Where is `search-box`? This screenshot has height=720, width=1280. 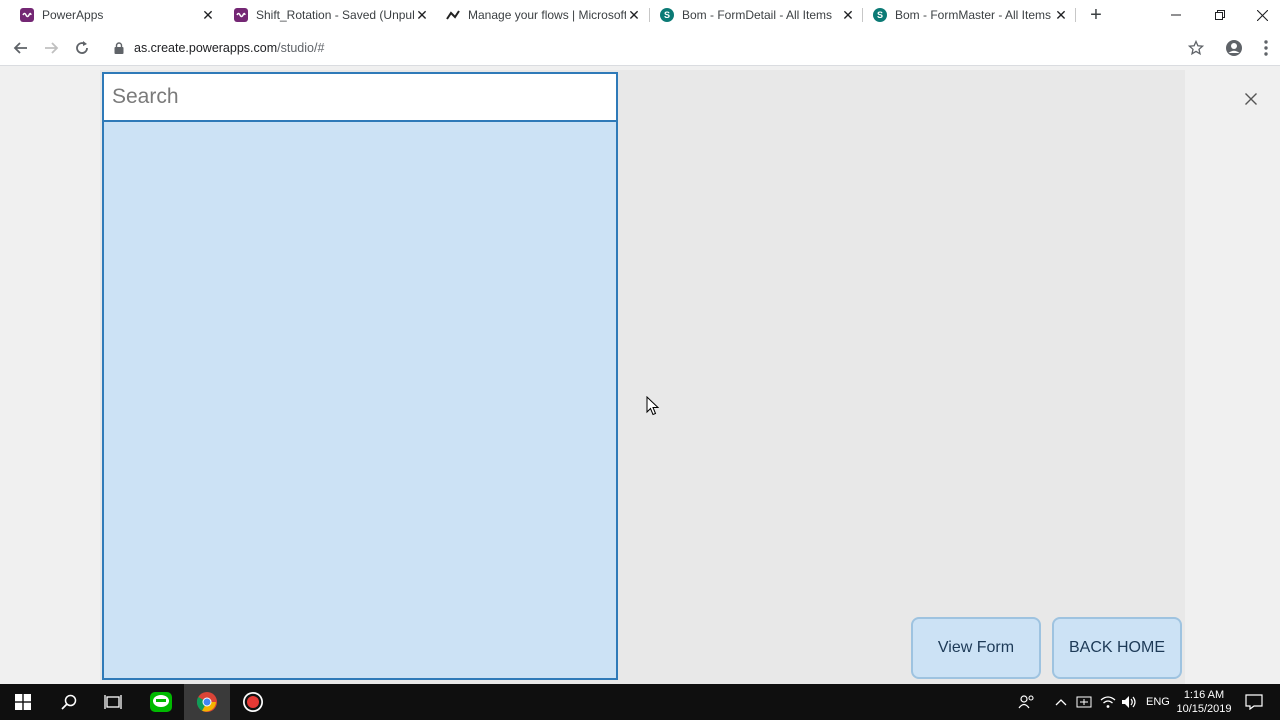 search-box is located at coordinates (360, 97).